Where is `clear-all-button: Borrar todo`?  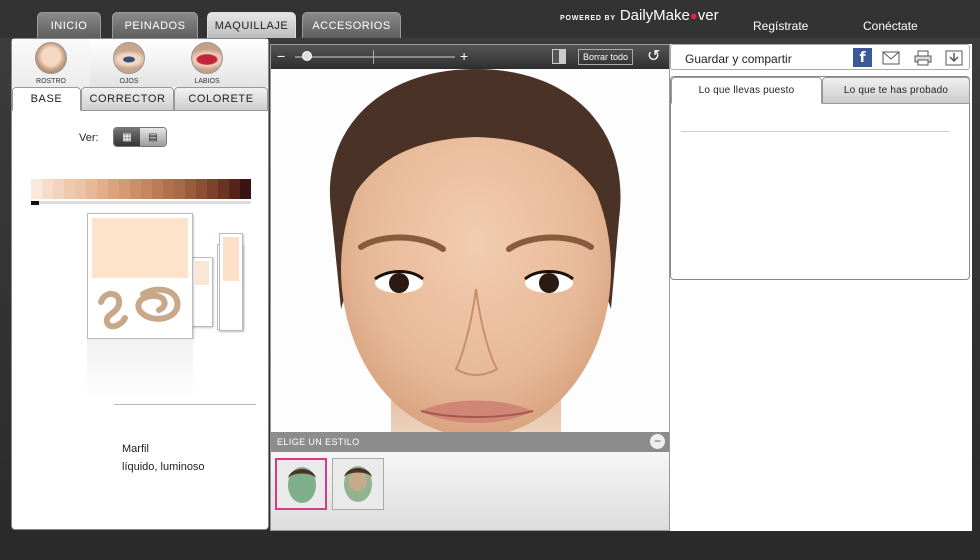 clear-all-button: Borrar todo is located at coordinates (606, 57).